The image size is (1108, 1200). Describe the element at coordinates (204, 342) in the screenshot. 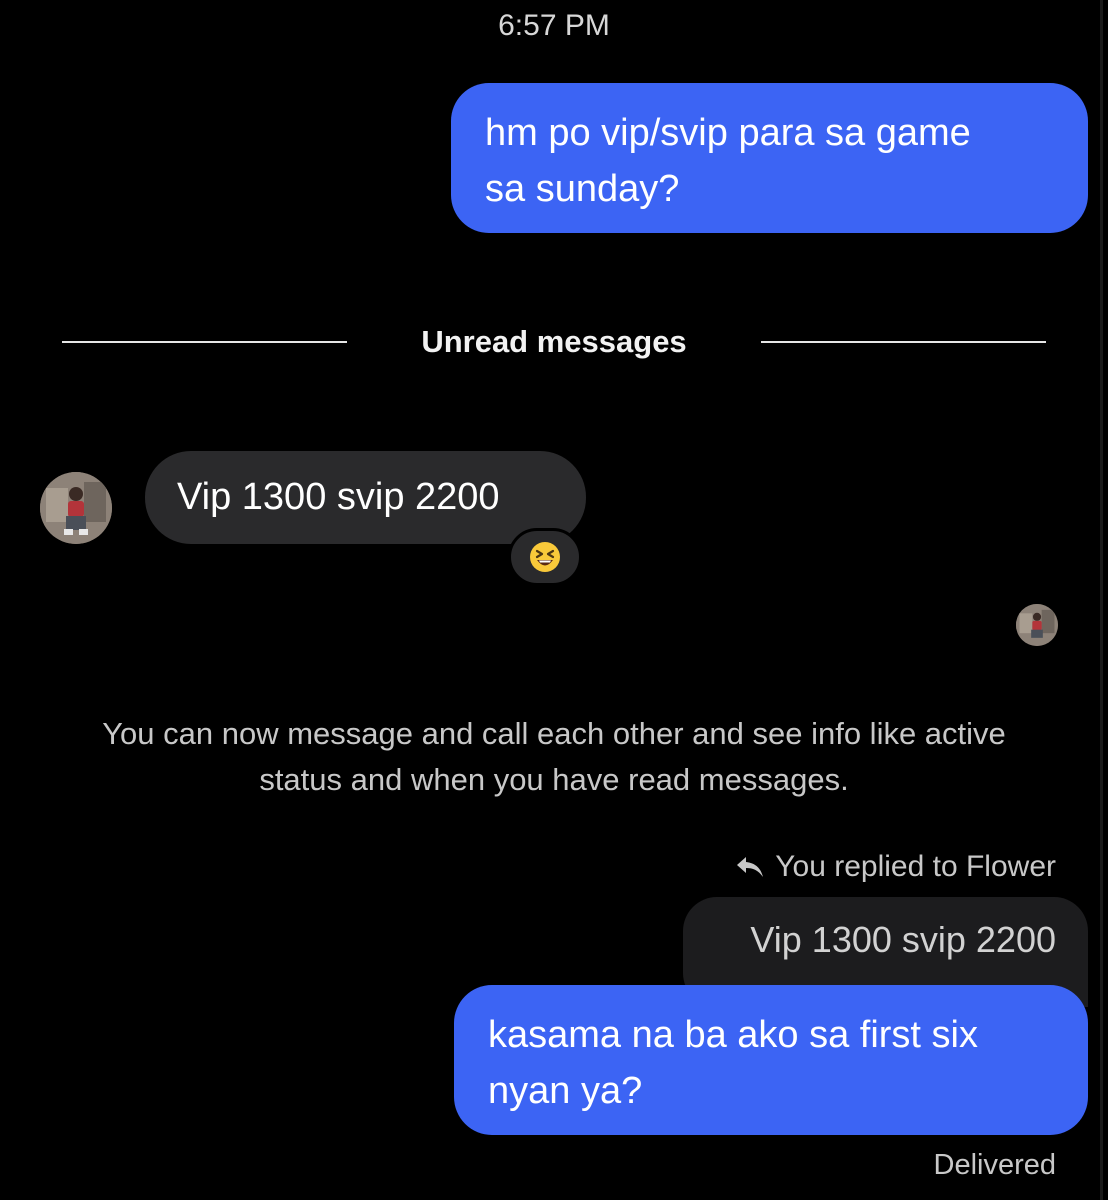

I see `divider-line-left` at that location.